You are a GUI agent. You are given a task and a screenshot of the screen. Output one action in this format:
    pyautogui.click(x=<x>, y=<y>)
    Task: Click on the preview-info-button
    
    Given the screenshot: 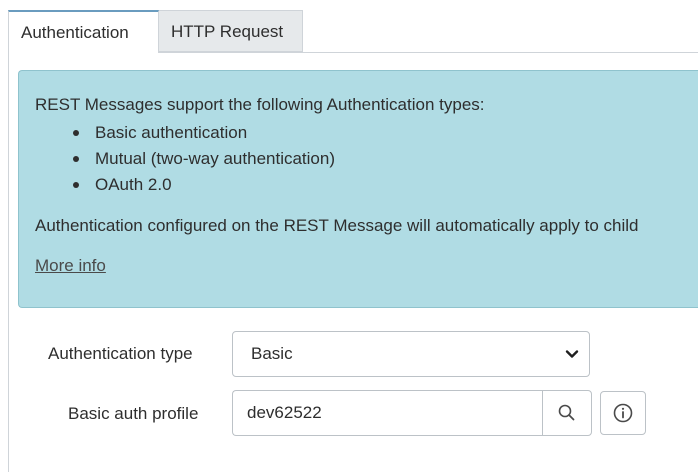 What is the action you would take?
    pyautogui.click(x=623, y=413)
    